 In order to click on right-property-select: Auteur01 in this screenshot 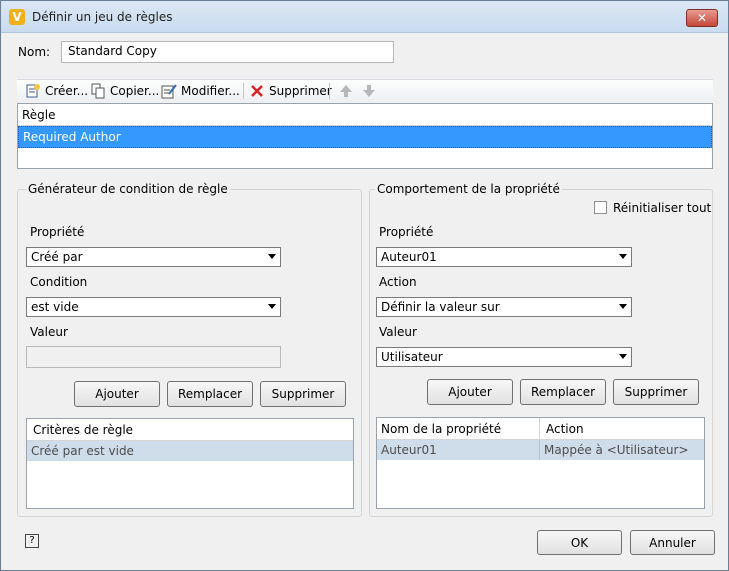, I will do `click(504, 257)`.